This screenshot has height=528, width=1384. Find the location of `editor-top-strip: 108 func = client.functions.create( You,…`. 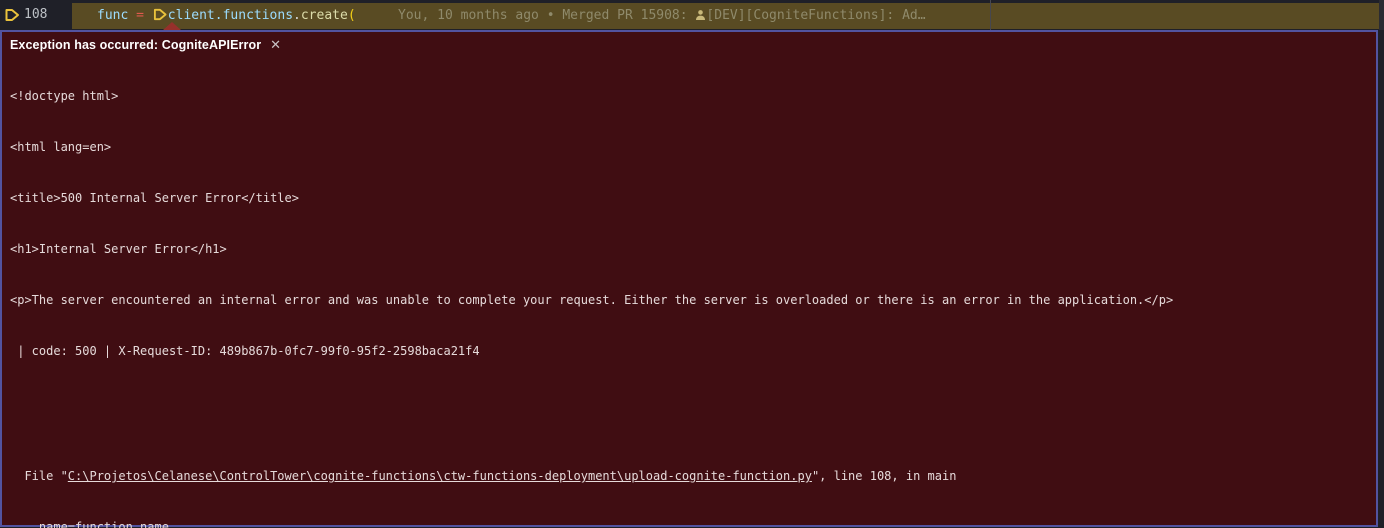

editor-top-strip: 108 func = client.functions.create( You,… is located at coordinates (692, 15).